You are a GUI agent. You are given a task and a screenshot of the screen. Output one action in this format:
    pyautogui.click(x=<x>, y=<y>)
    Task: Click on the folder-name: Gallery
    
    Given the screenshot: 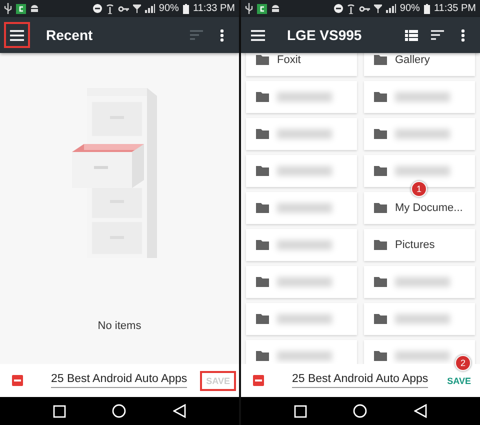 What is the action you would take?
    pyautogui.click(x=412, y=60)
    